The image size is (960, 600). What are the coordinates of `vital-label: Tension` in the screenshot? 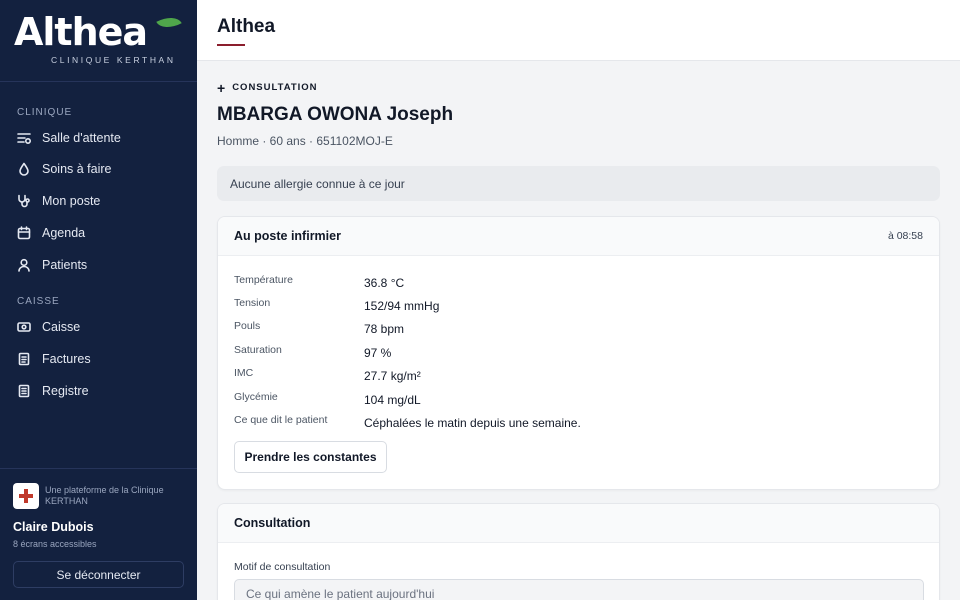 It's located at (252, 303).